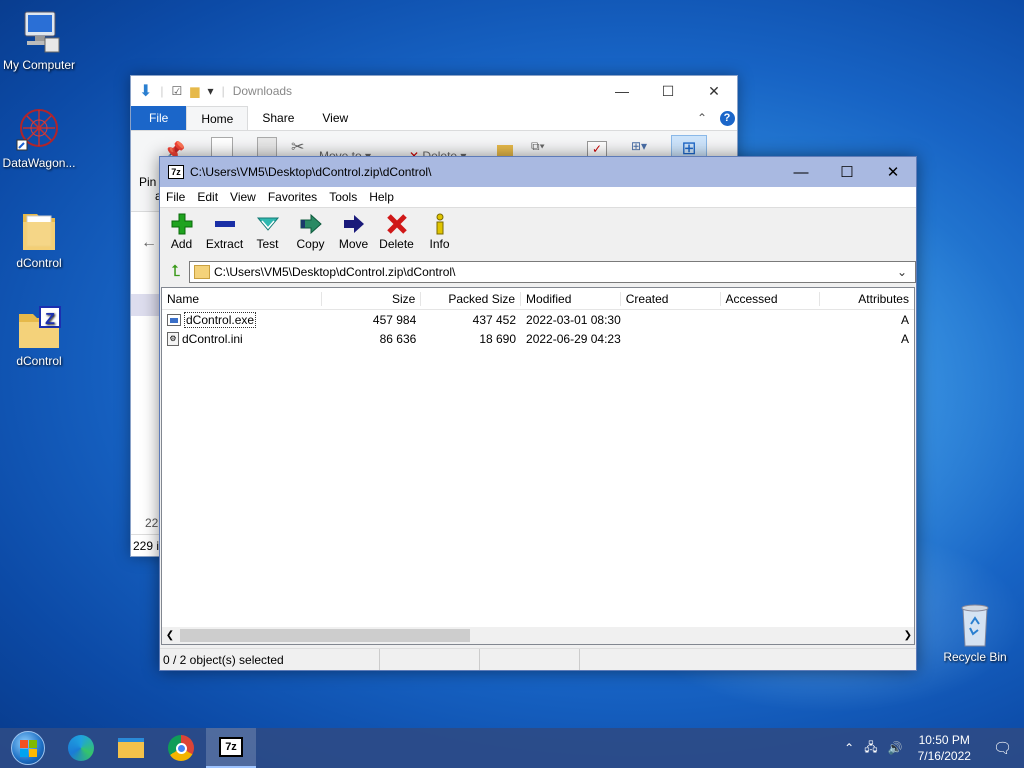 The width and height of the screenshot is (1024, 768). Describe the element at coordinates (671, 298) in the screenshot. I see `column-created: Created` at that location.